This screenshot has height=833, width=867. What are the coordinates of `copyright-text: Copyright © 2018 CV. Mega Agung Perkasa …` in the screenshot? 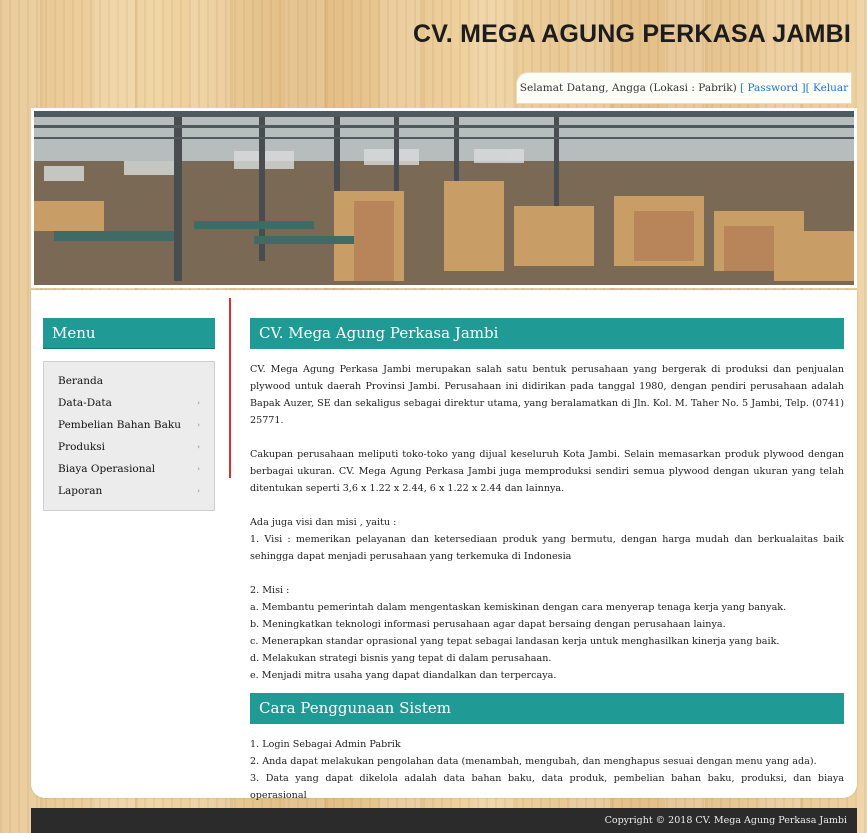 It's located at (725, 820).